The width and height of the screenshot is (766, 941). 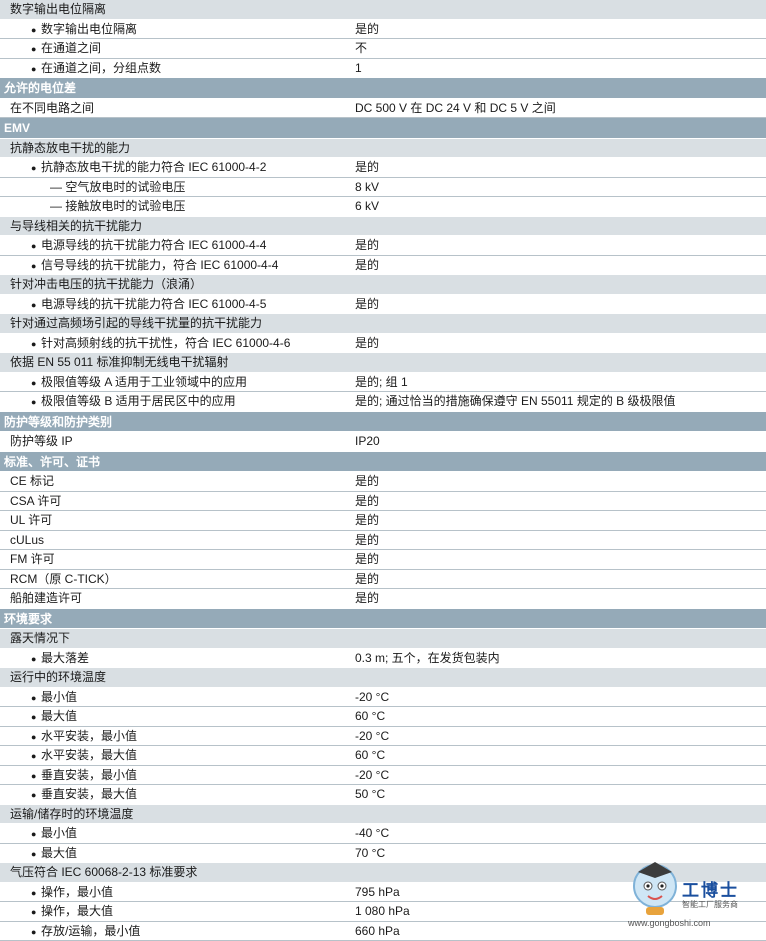 I want to click on spec-label: — 空气放电时的试验电压, so click(x=173, y=187).